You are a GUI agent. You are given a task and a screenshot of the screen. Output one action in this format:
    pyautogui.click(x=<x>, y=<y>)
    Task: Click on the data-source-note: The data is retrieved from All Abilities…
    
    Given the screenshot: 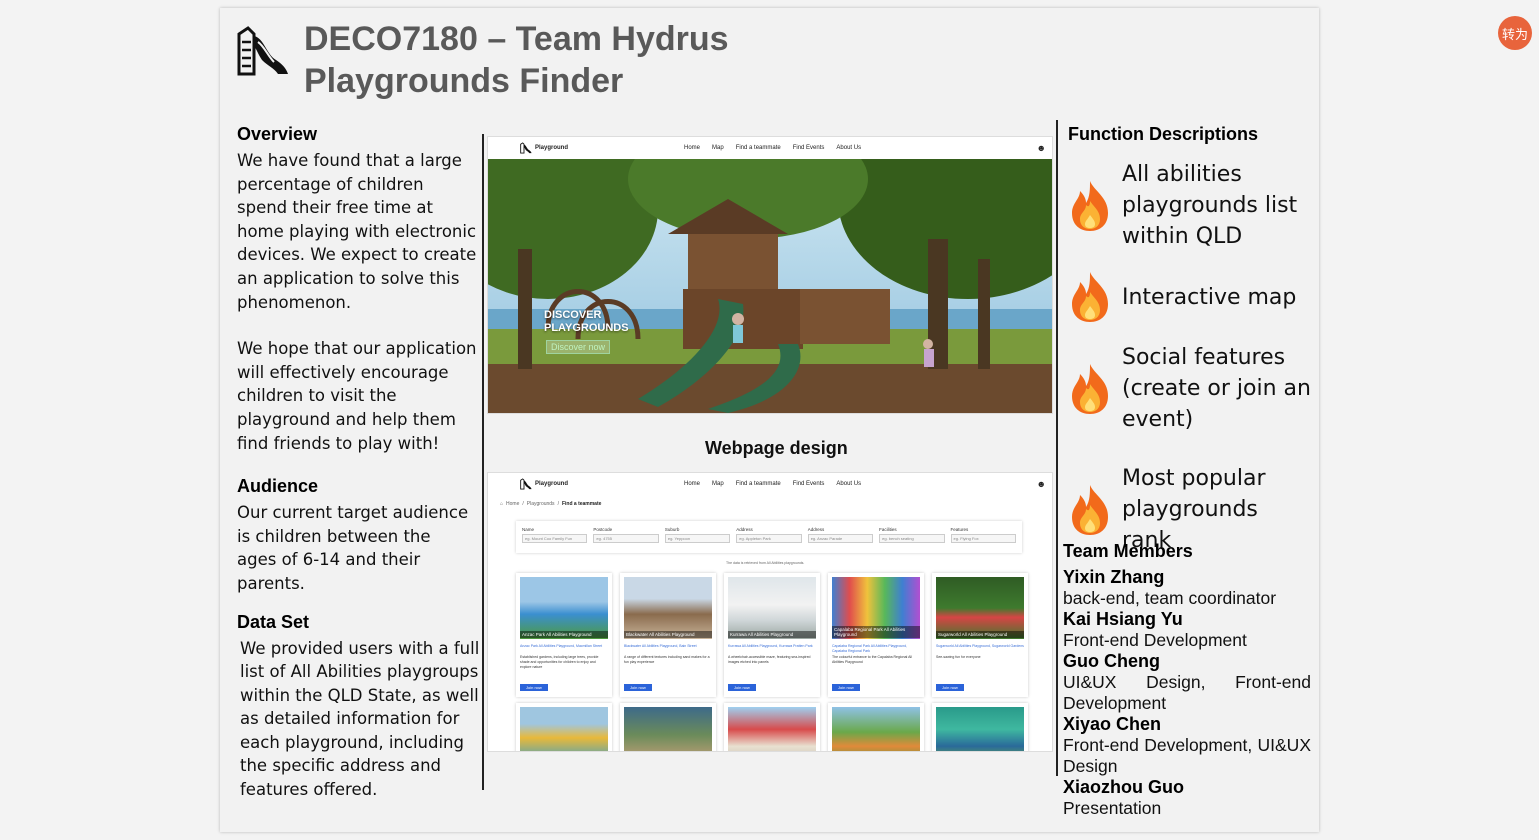 What is the action you would take?
    pyautogui.click(x=765, y=563)
    